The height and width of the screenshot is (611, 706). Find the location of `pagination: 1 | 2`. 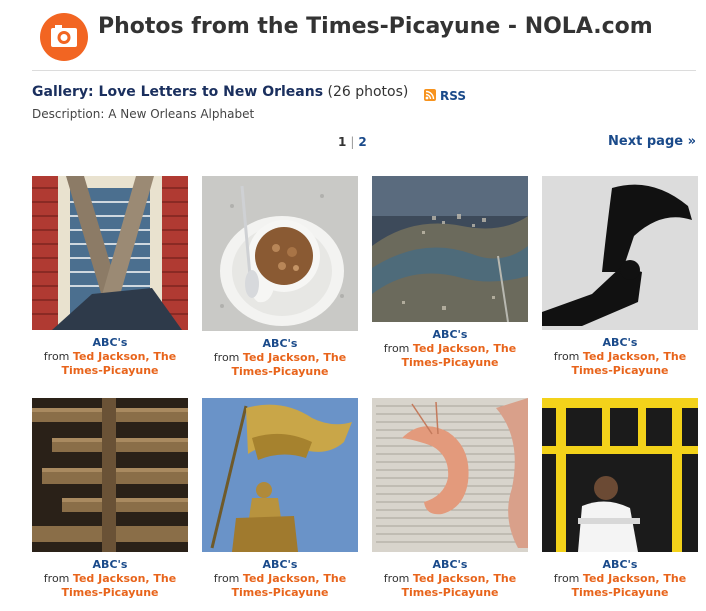

pagination: 1 | 2 is located at coordinates (352, 142).